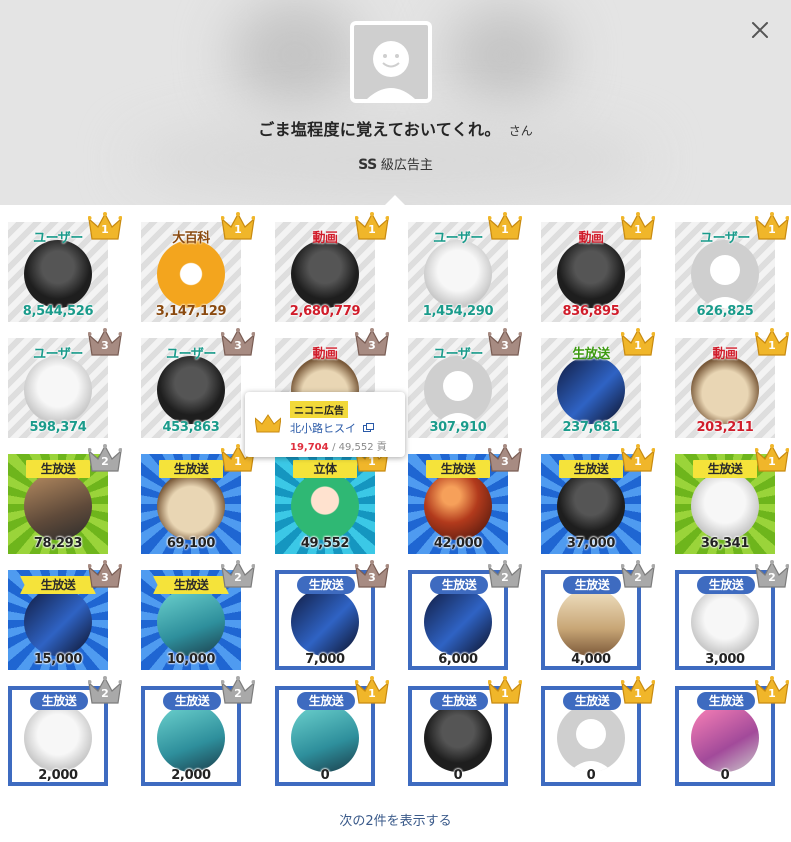  I want to click on card-points: 7,000, so click(325, 659).